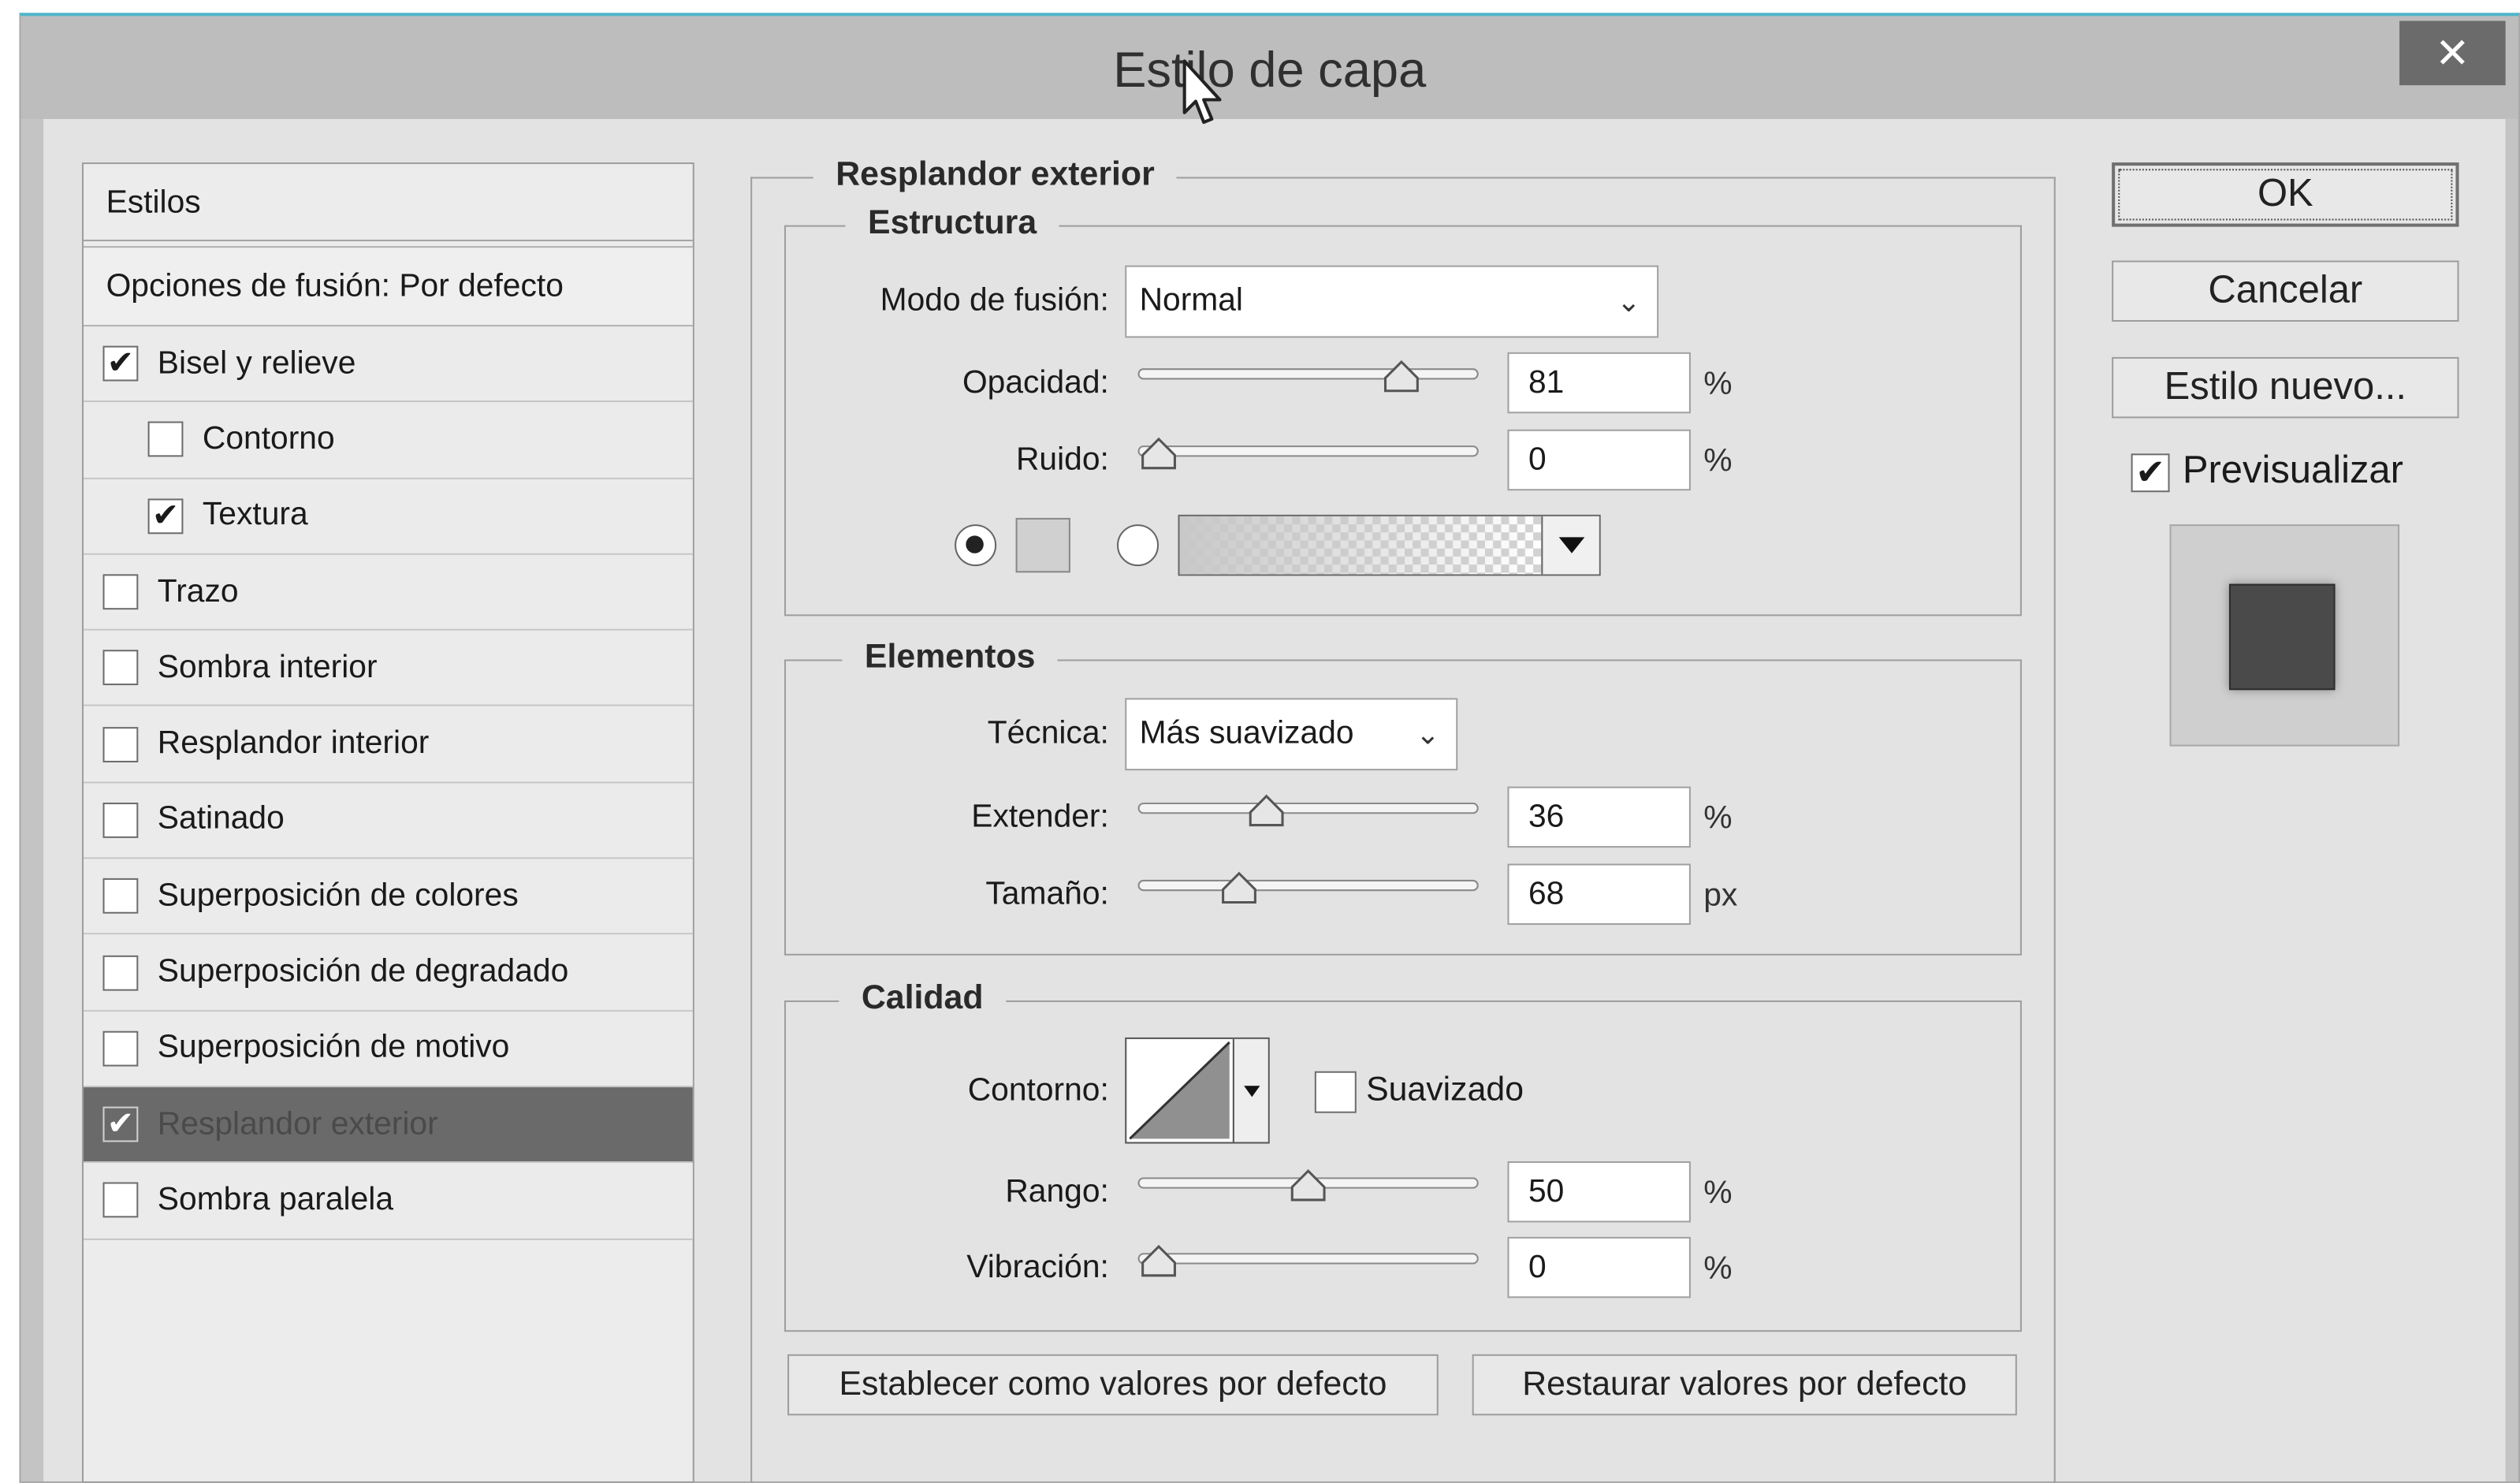 Image resolution: width=2520 pixels, height=1483 pixels. Describe the element at coordinates (1291, 734) in the screenshot. I see `technique-dropdown: Más suavizado ⌄` at that location.